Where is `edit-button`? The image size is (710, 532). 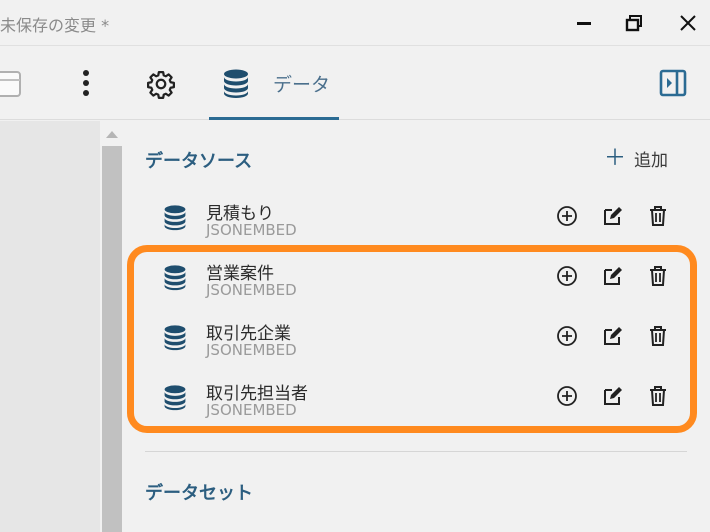 edit-button is located at coordinates (613, 218).